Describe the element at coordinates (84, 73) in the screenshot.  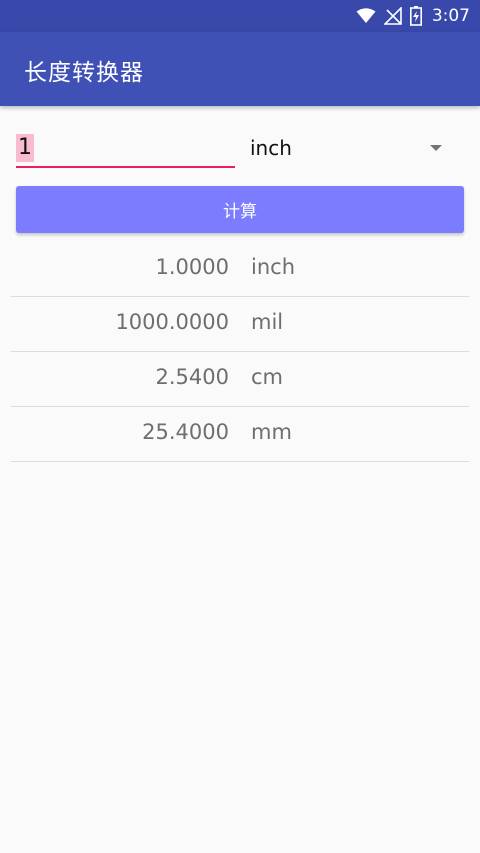
I see `app-title: 长度转换器` at that location.